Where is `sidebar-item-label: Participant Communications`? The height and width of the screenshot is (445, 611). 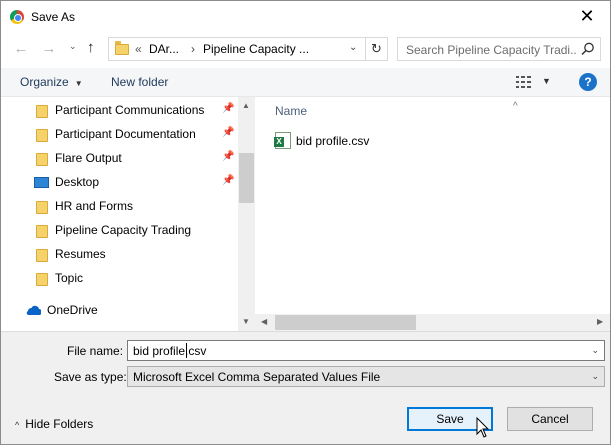
sidebar-item-label: Participant Communications is located at coordinates (130, 110).